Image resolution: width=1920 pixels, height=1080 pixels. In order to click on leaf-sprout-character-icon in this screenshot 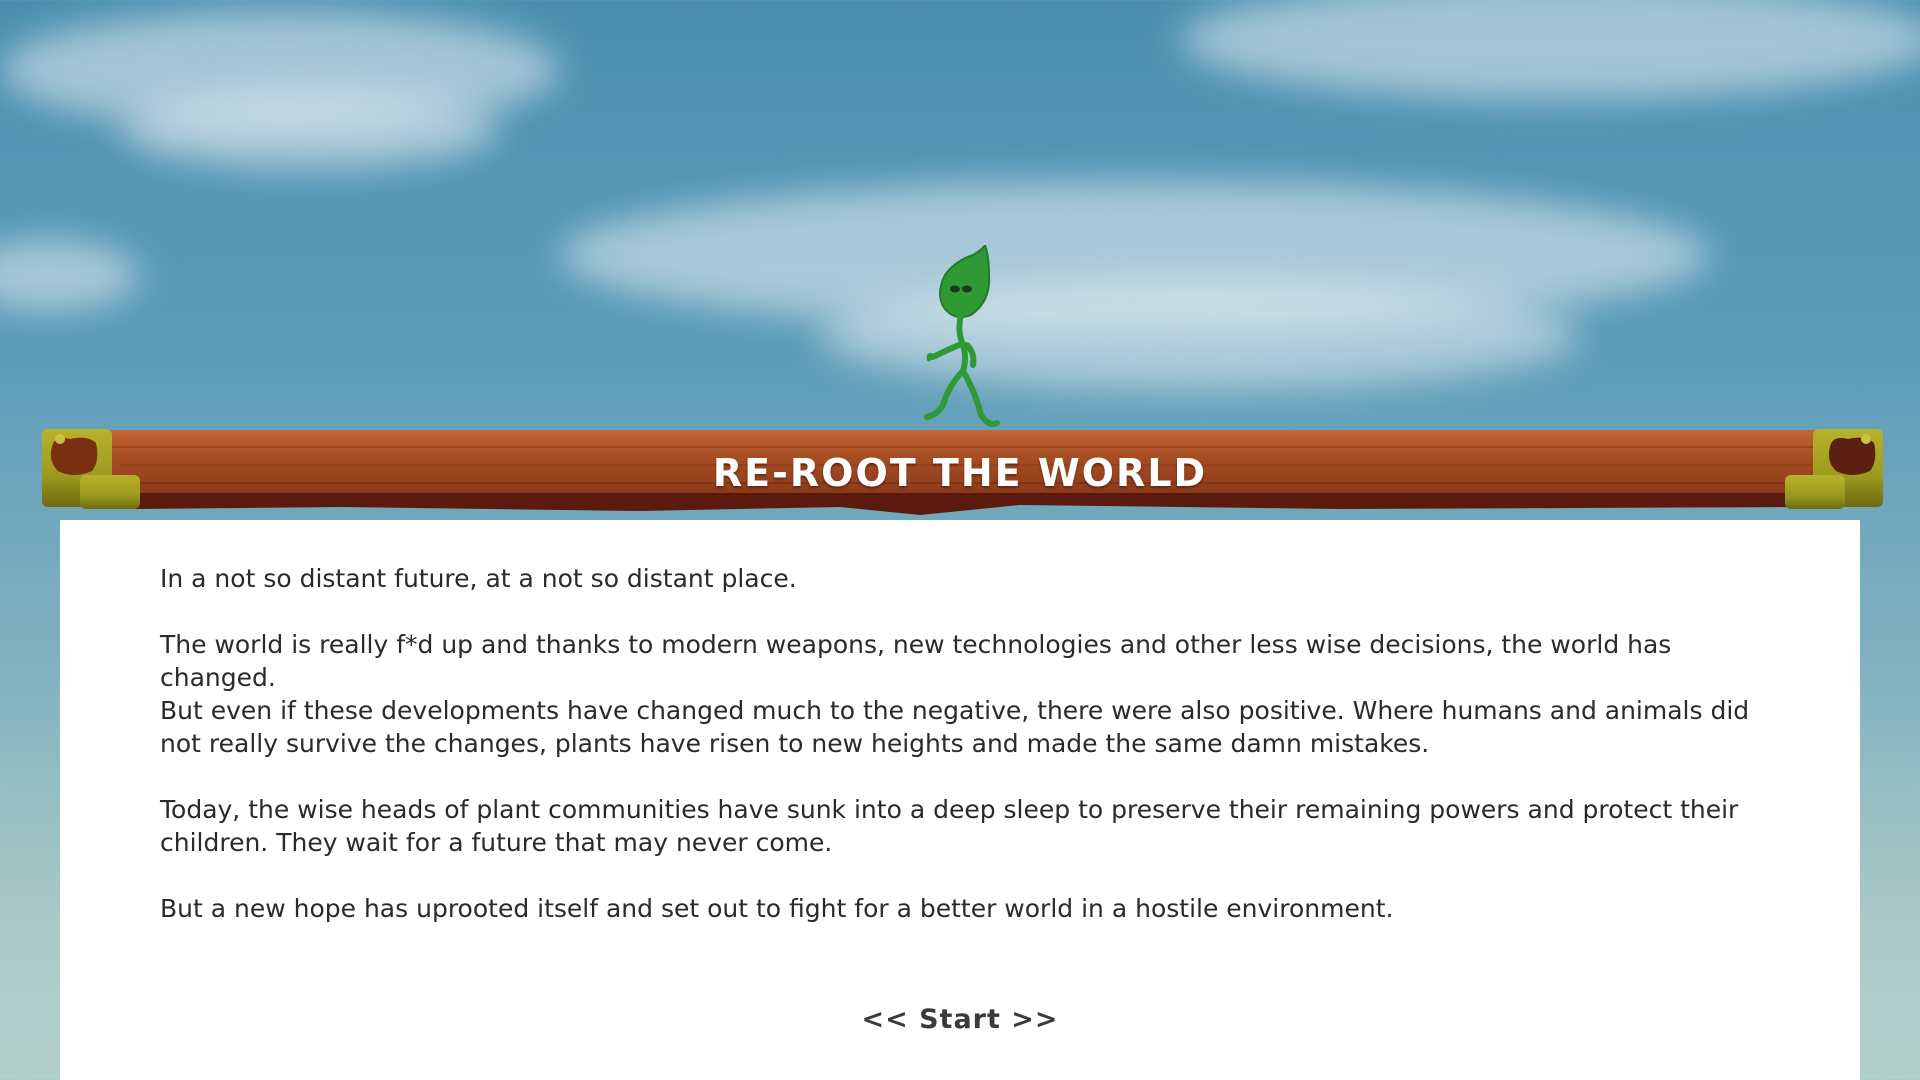, I will do `click(962, 336)`.